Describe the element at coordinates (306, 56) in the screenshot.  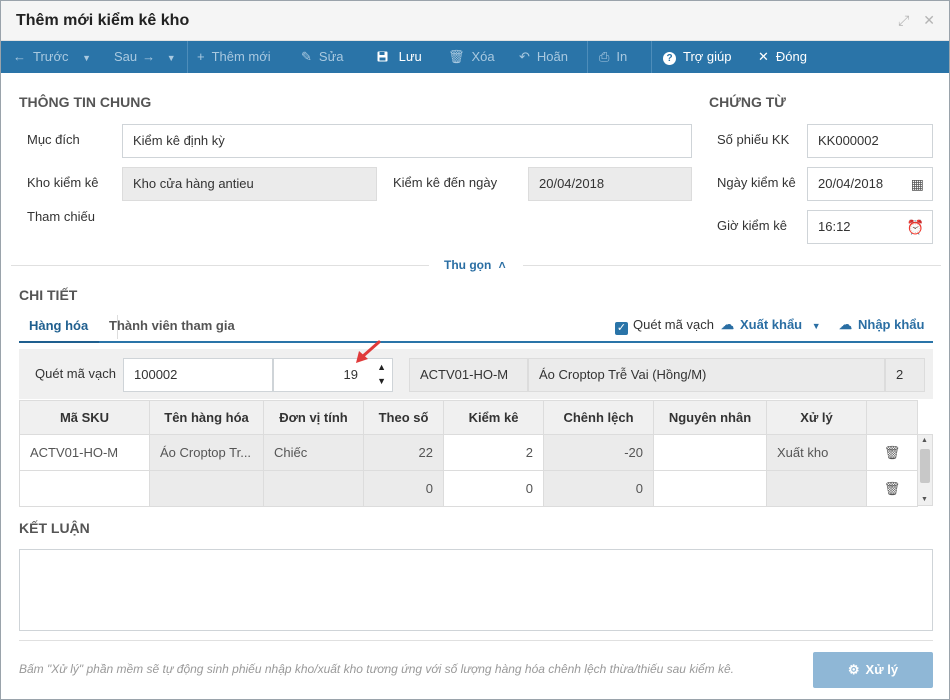
I see `pencil-icon: ✎` at that location.